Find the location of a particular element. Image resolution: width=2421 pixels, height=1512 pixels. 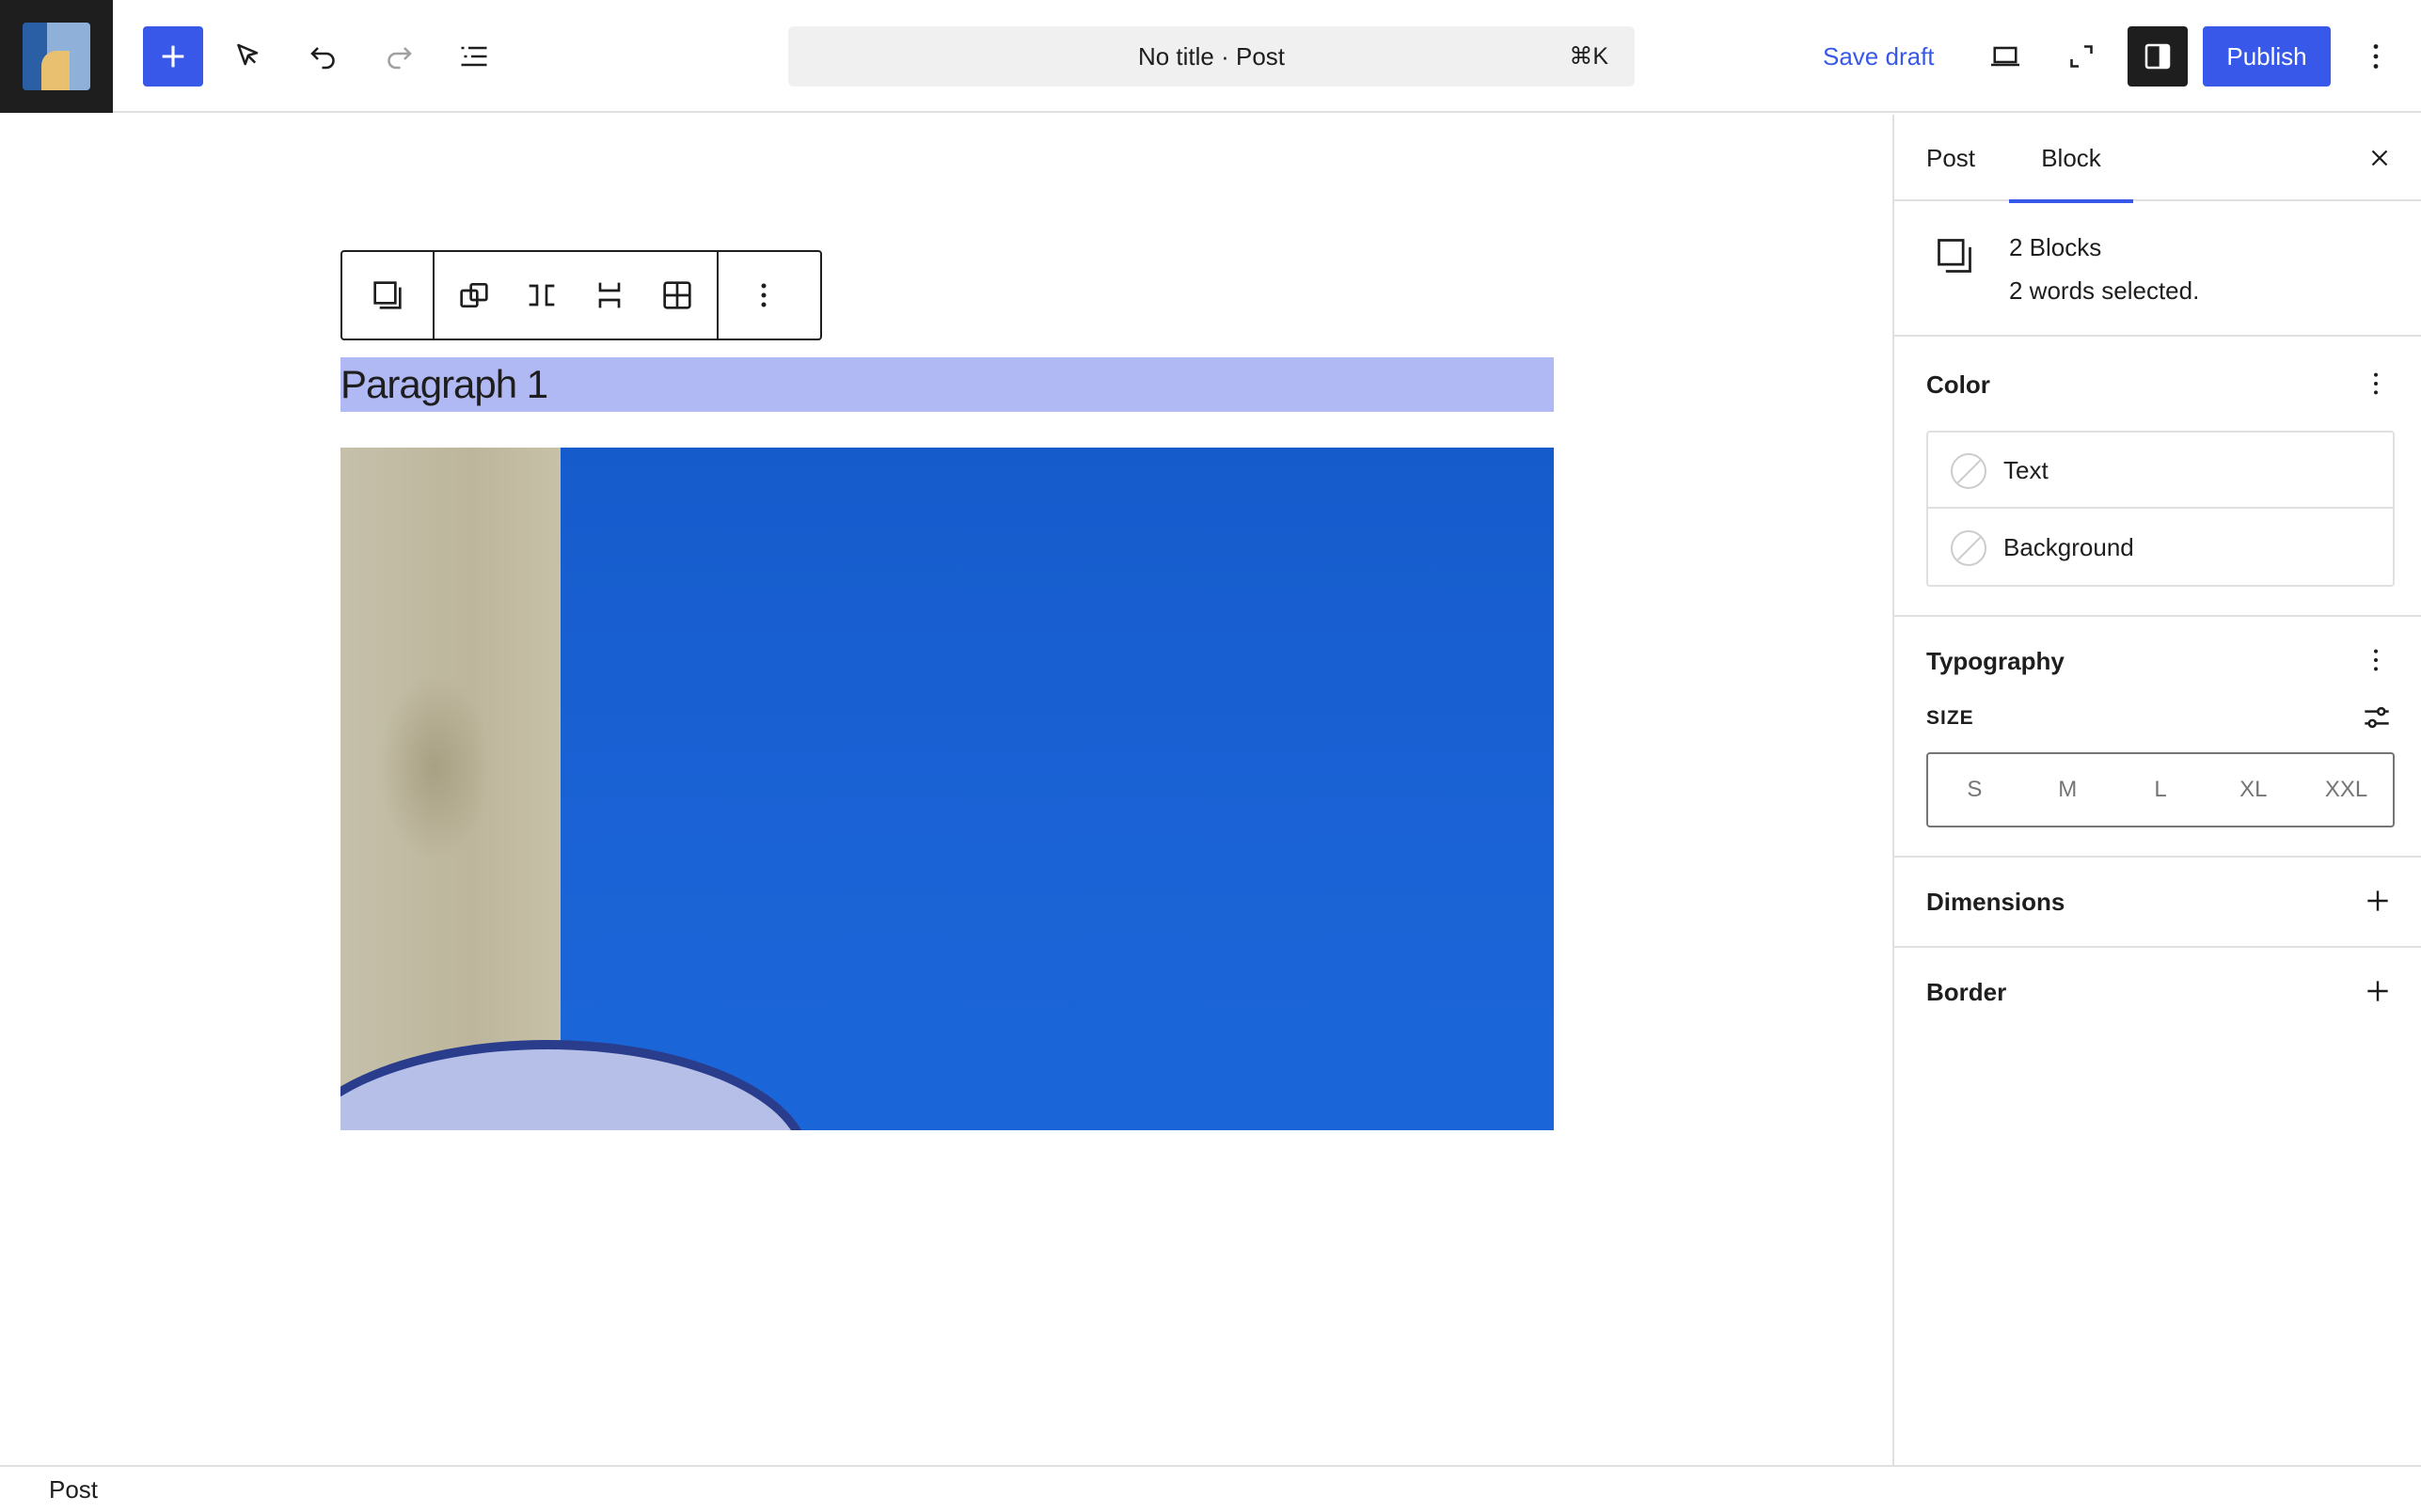

settings-sliders-icon is located at coordinates (2377, 717).